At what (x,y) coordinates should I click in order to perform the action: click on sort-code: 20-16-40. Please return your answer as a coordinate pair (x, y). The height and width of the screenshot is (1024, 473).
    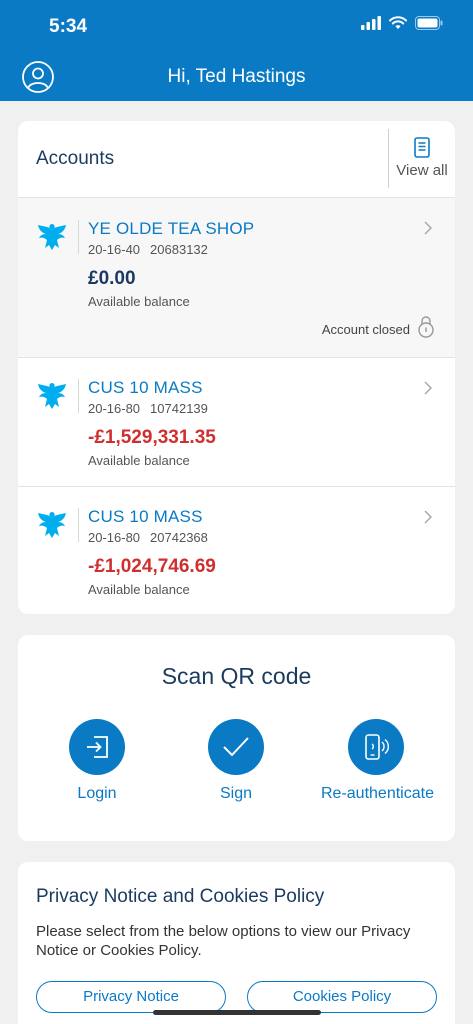
    Looking at the image, I should click on (114, 249).